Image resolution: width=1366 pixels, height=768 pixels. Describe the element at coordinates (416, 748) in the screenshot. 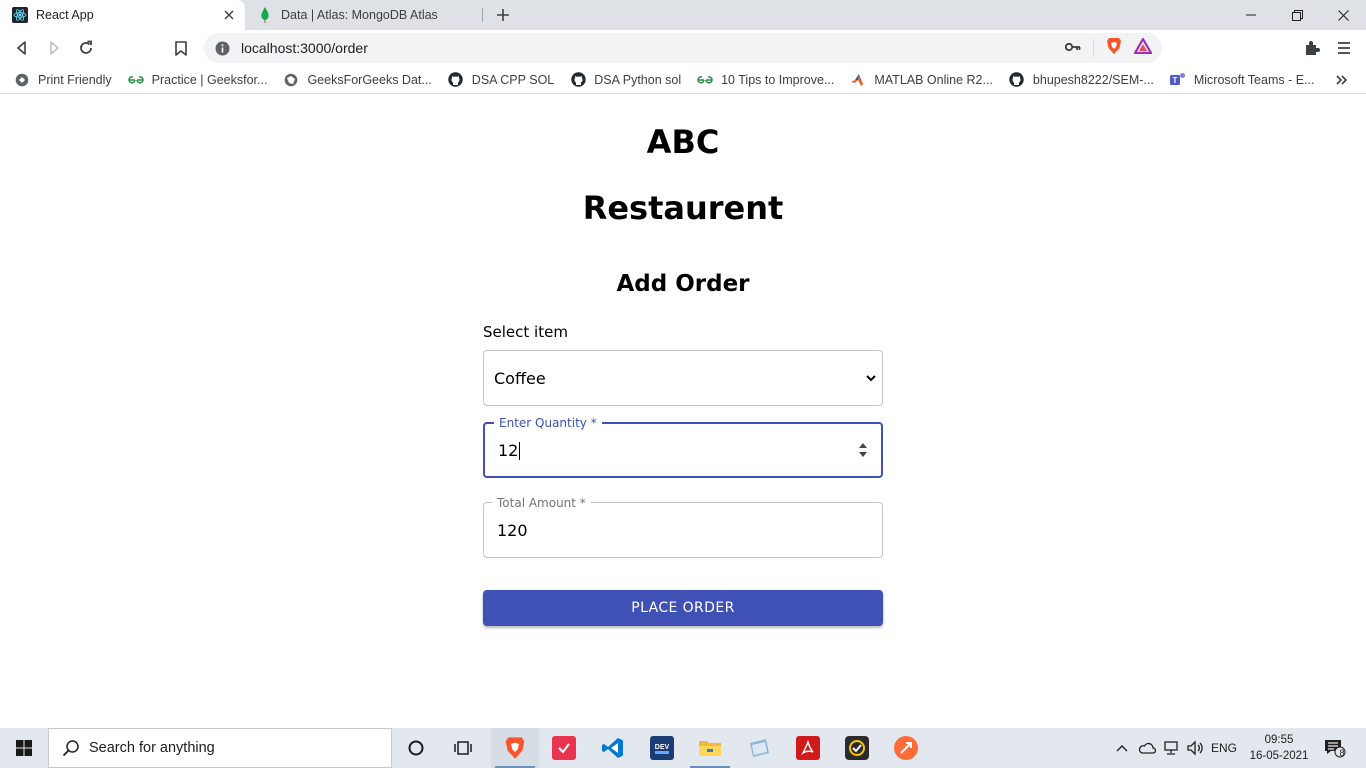

I see `cortana-icon` at that location.